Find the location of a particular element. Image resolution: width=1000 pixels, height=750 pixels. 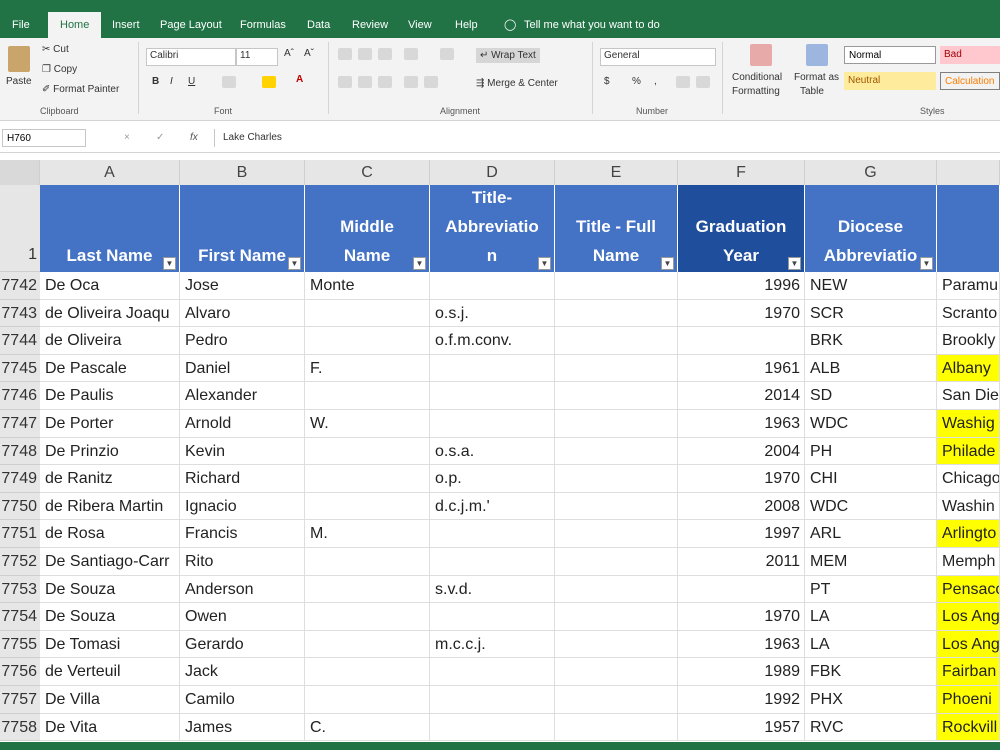

cell-graduation-year is located at coordinates (741, 341).